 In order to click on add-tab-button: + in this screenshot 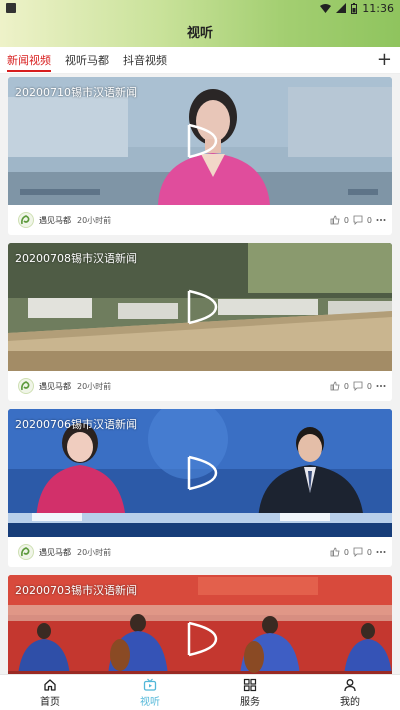, I will do `click(384, 60)`.